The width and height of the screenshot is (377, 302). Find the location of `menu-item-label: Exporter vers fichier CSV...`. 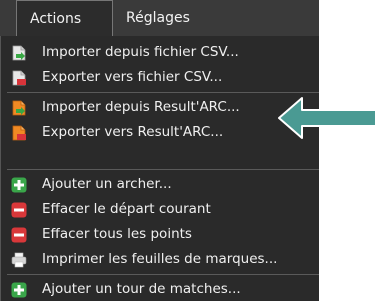

menu-item-label: Exporter vers fichier CSV... is located at coordinates (132, 77).